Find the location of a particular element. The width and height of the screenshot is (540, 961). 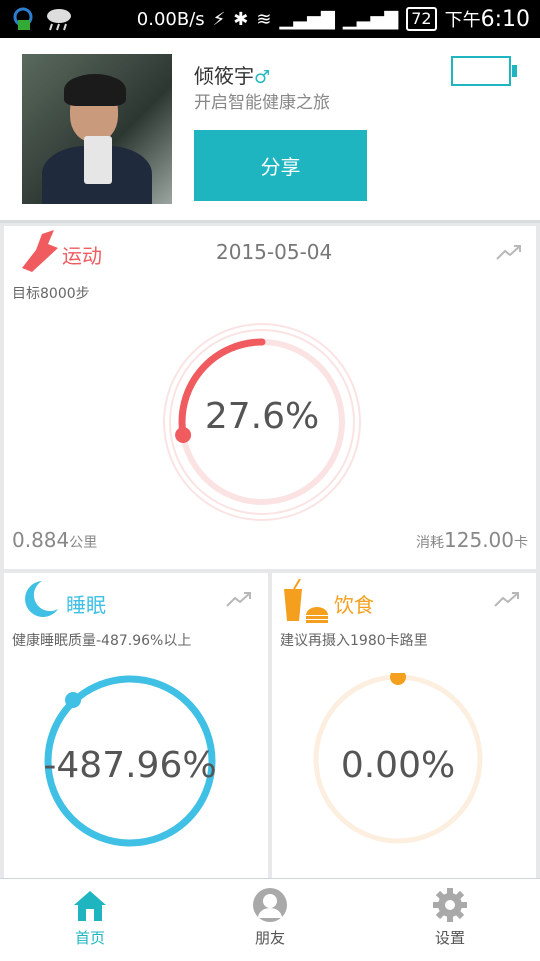

friends-icon is located at coordinates (270, 905).